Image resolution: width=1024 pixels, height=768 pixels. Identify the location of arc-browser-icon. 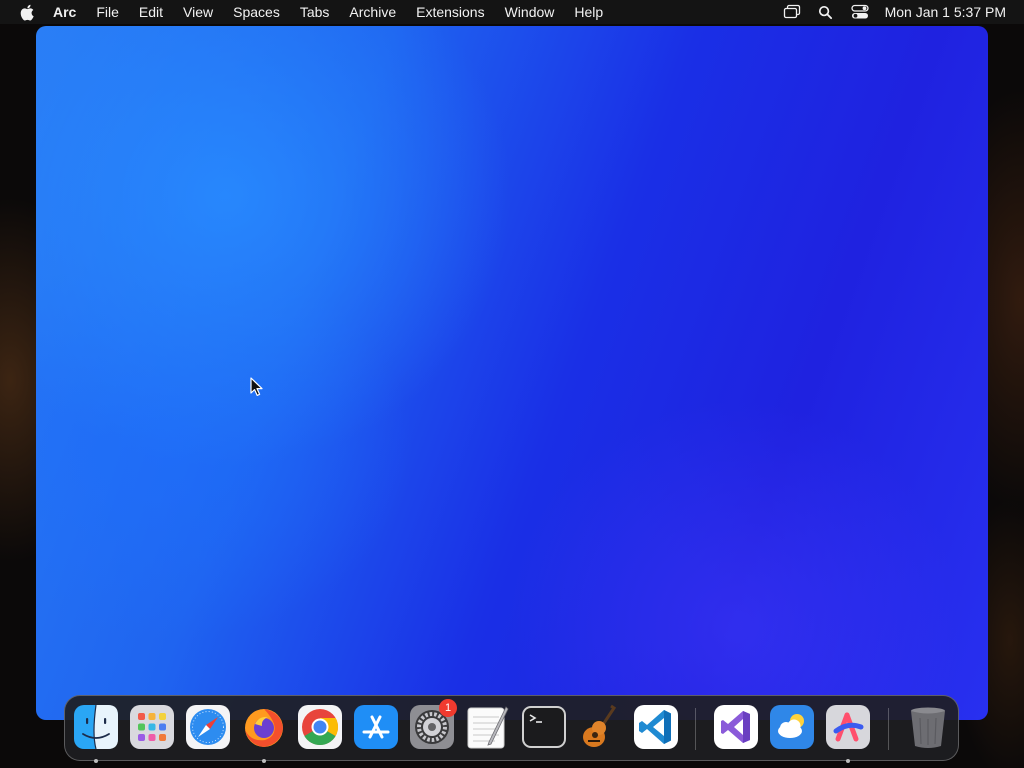
(848, 727).